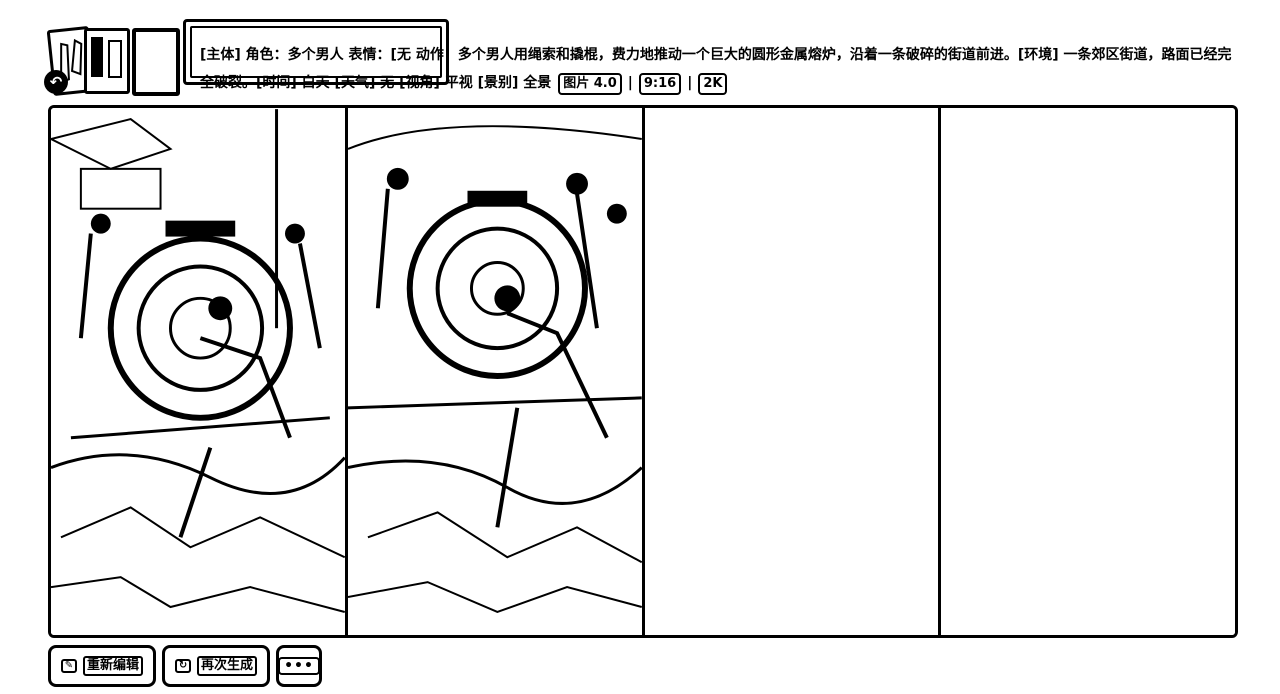 The image size is (1280, 694). I want to click on prompt-subject: [主体] 角色：多个男人 表情：, so click(295, 55).